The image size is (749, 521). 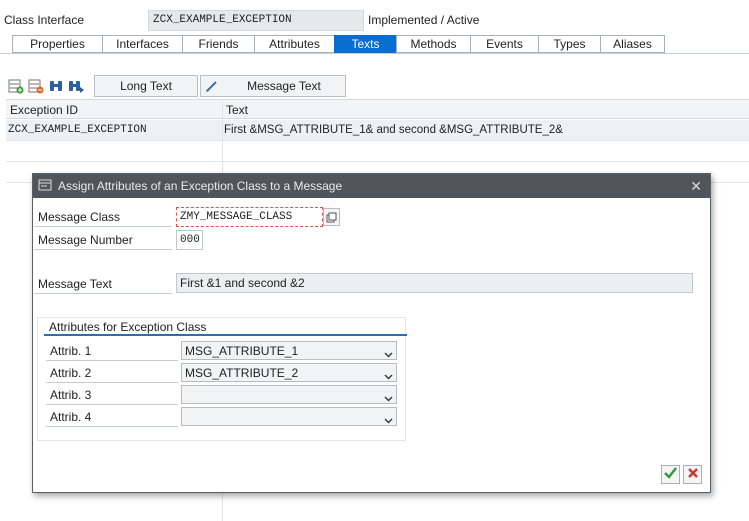 What do you see at coordinates (242, 373) in the screenshot?
I see `attrib-2-value: MSG_ATTRIBUTE_2` at bounding box center [242, 373].